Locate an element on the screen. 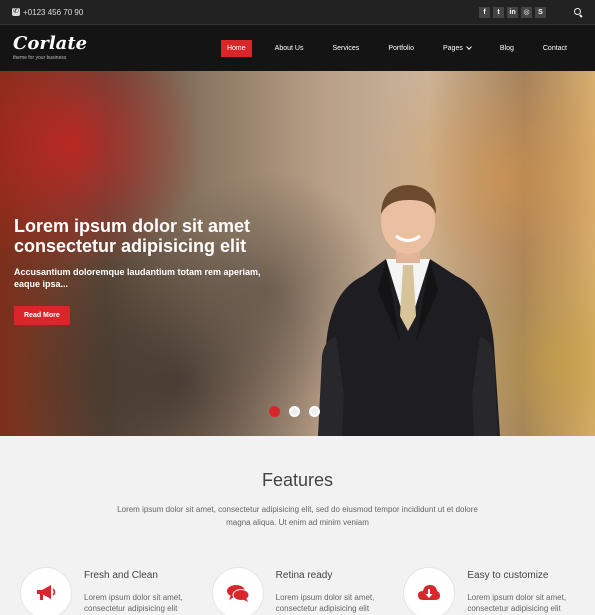 This screenshot has height=615, width=595. top-bar: ✆ +0123 456 70 90 f t in ◎ S is located at coordinates (297, 12).